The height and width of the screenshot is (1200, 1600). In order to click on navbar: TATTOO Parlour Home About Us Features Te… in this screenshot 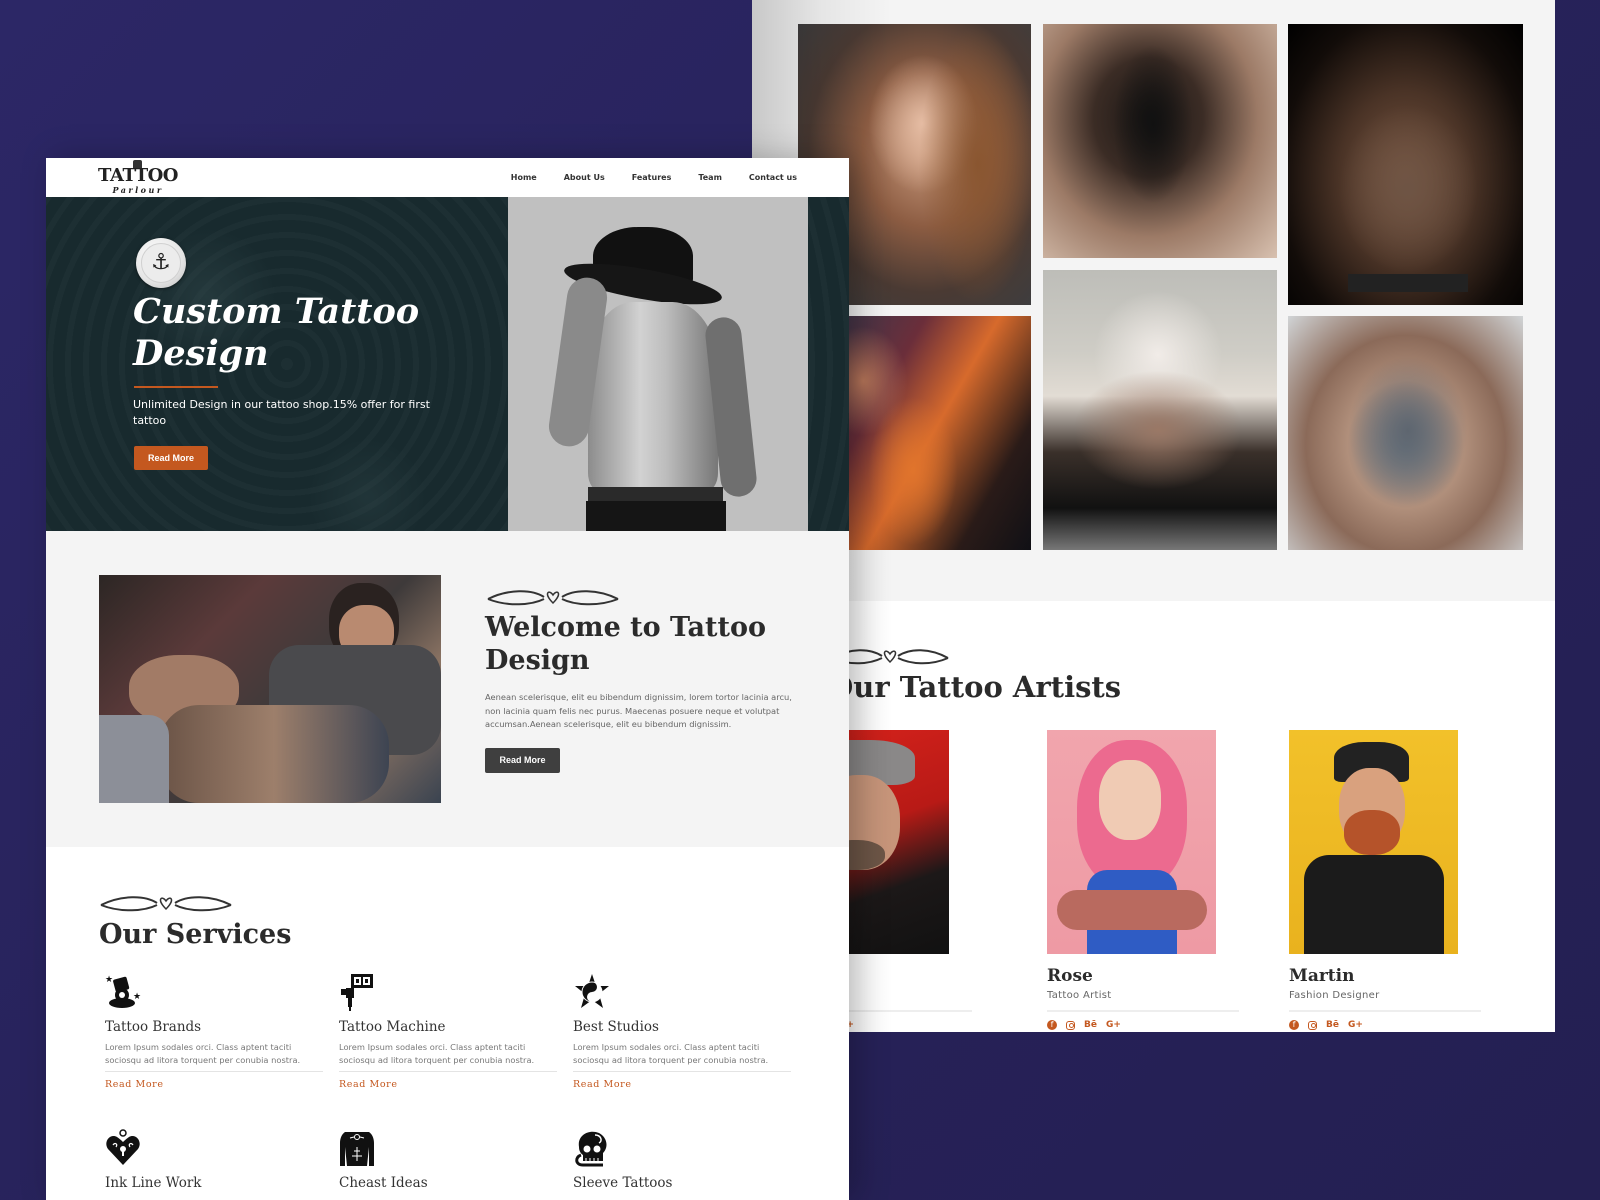, I will do `click(447, 177)`.